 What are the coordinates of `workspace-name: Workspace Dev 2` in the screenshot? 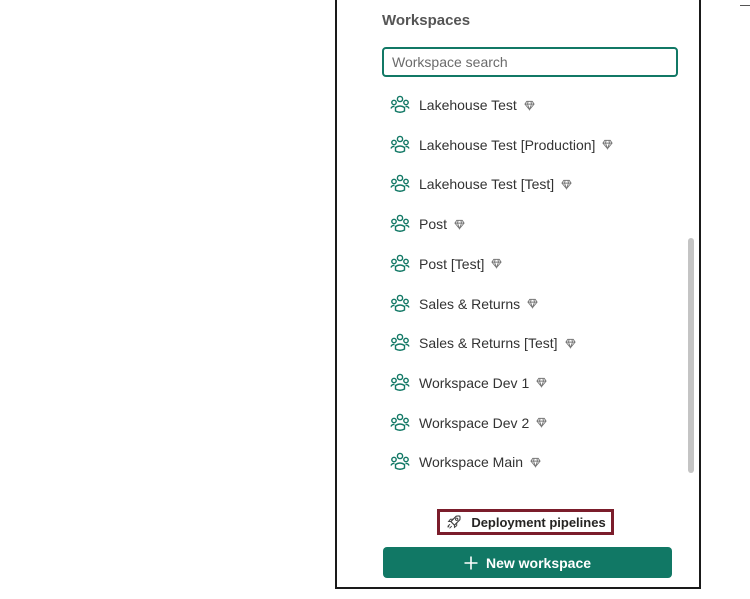 It's located at (474, 422).